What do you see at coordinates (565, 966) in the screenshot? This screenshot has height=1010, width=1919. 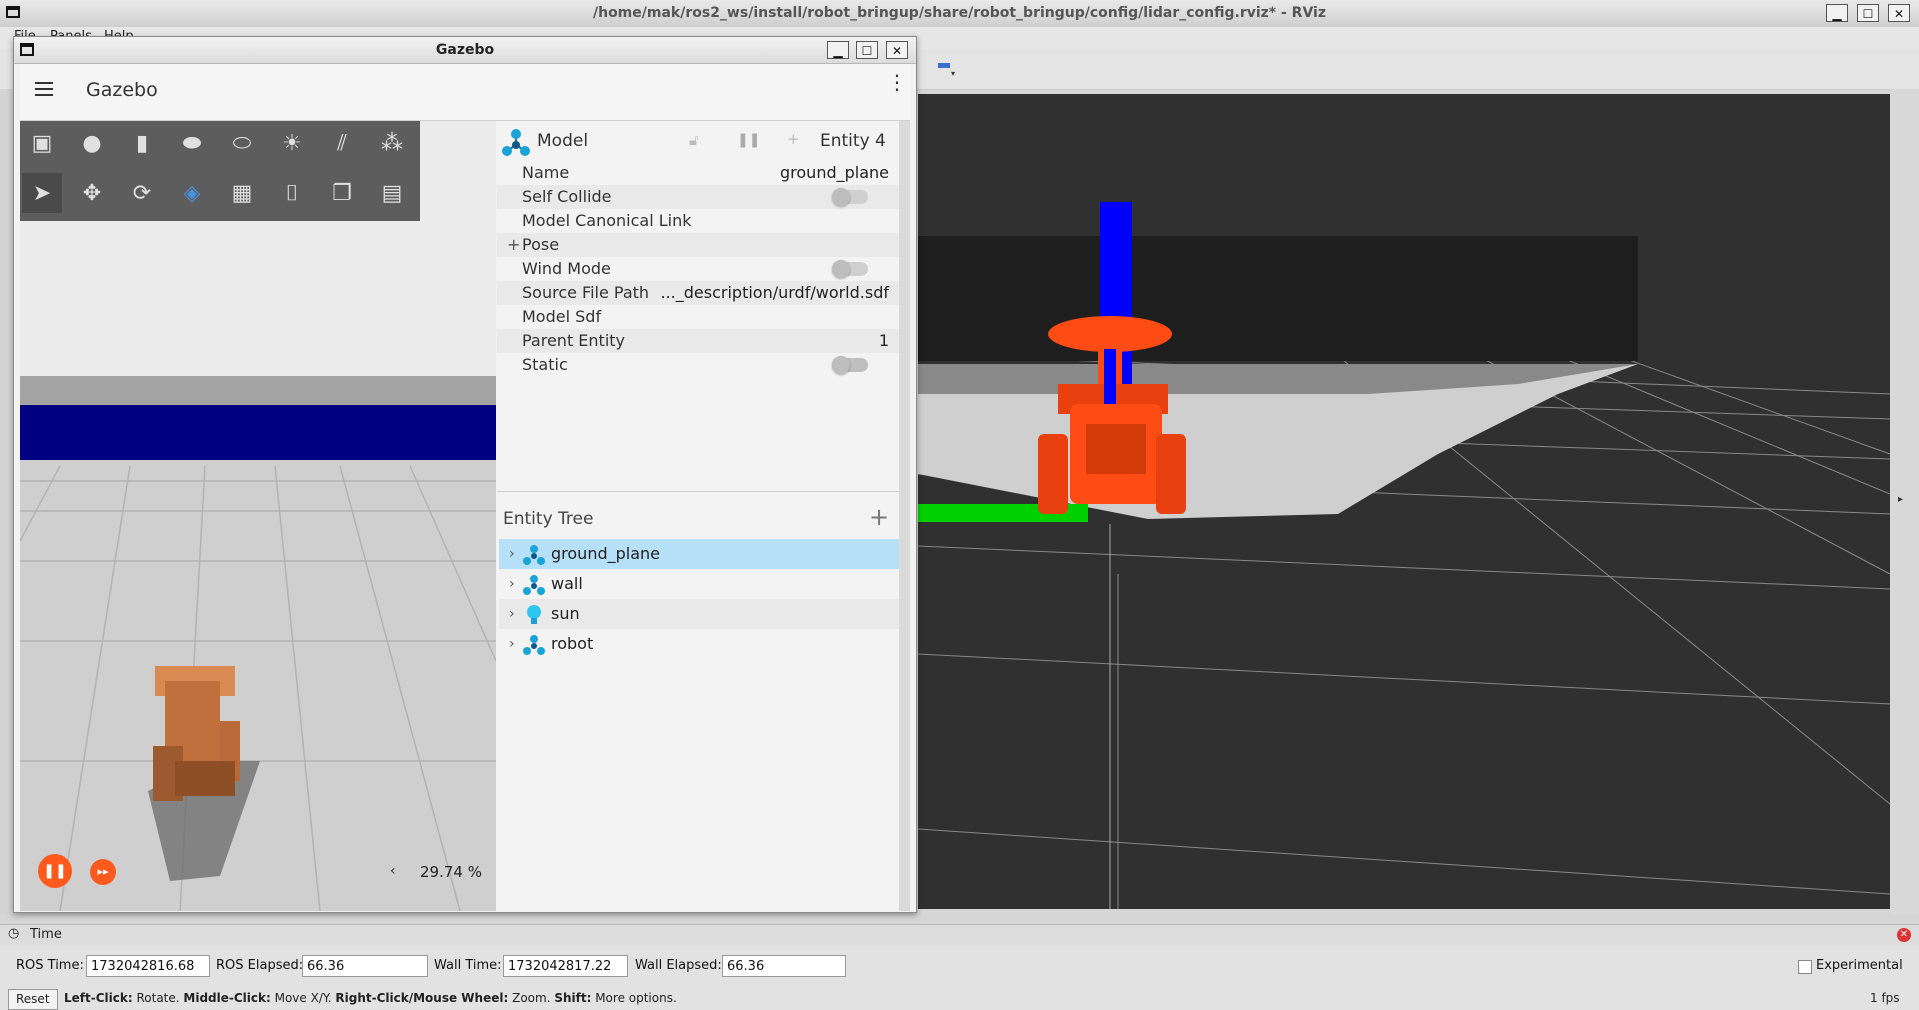 I see `wall-time-field: 1732042817.22` at bounding box center [565, 966].